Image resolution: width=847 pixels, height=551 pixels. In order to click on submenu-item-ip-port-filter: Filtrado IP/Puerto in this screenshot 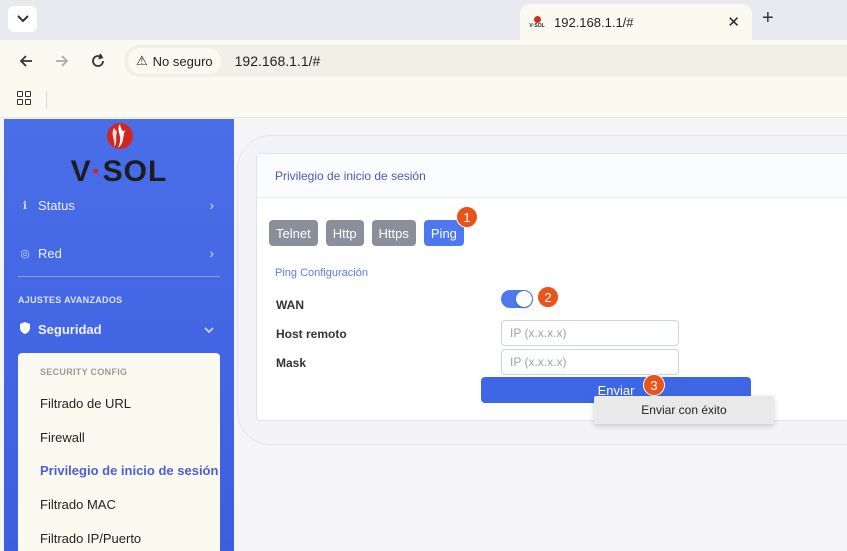, I will do `click(90, 538)`.